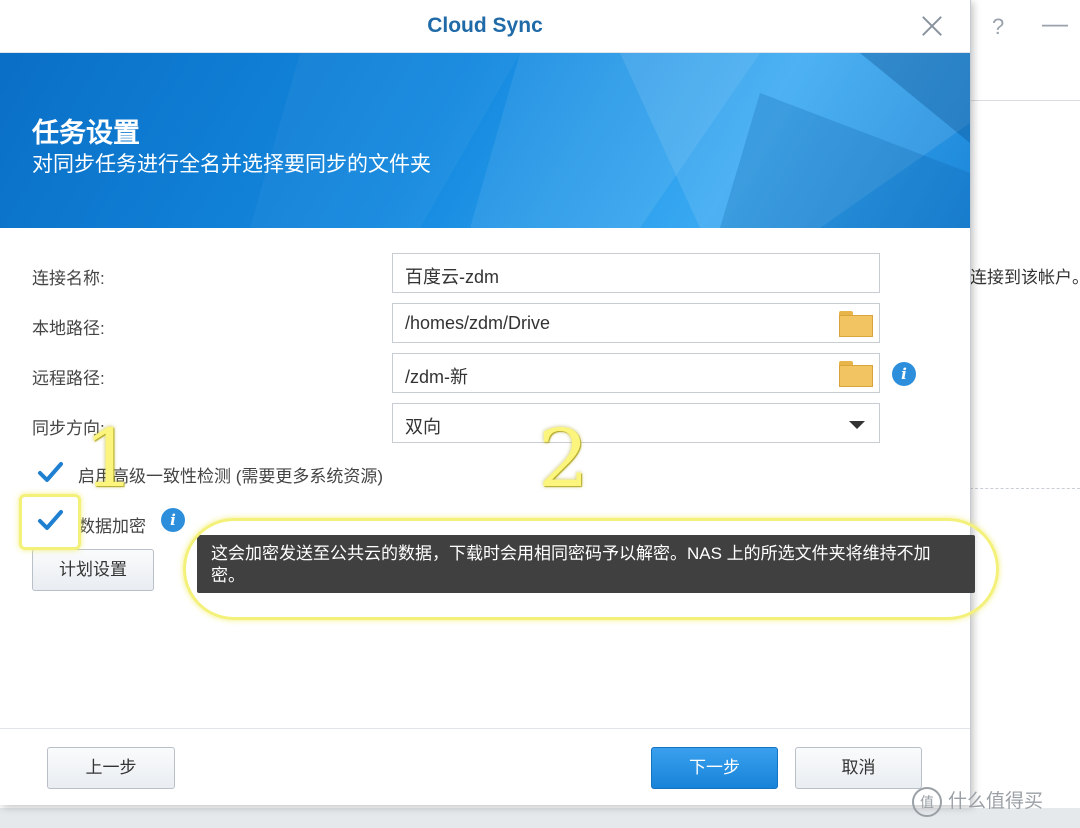  What do you see at coordinates (485, 728) in the screenshot?
I see `footer-divider` at bounding box center [485, 728].